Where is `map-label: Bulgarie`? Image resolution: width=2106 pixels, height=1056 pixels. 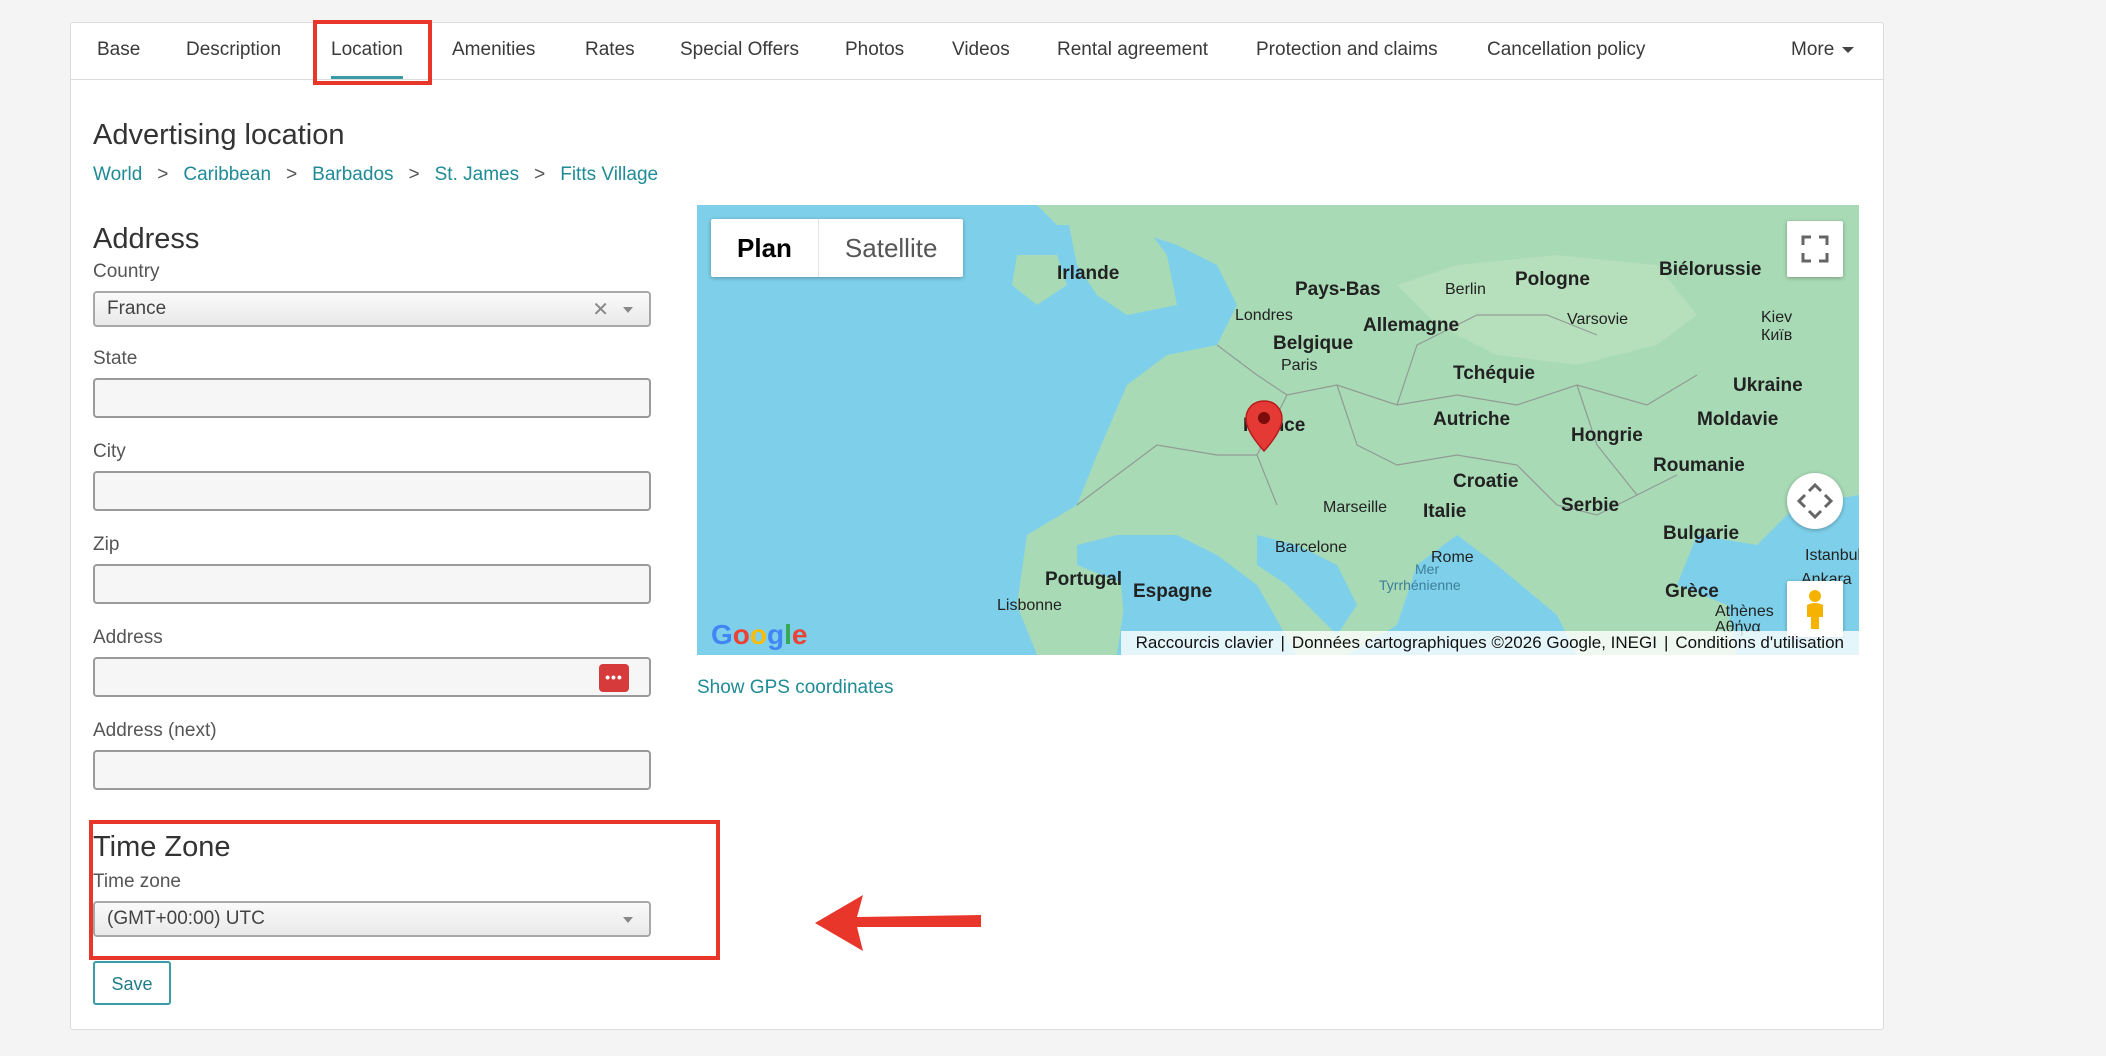
map-label: Bulgarie is located at coordinates (1701, 533).